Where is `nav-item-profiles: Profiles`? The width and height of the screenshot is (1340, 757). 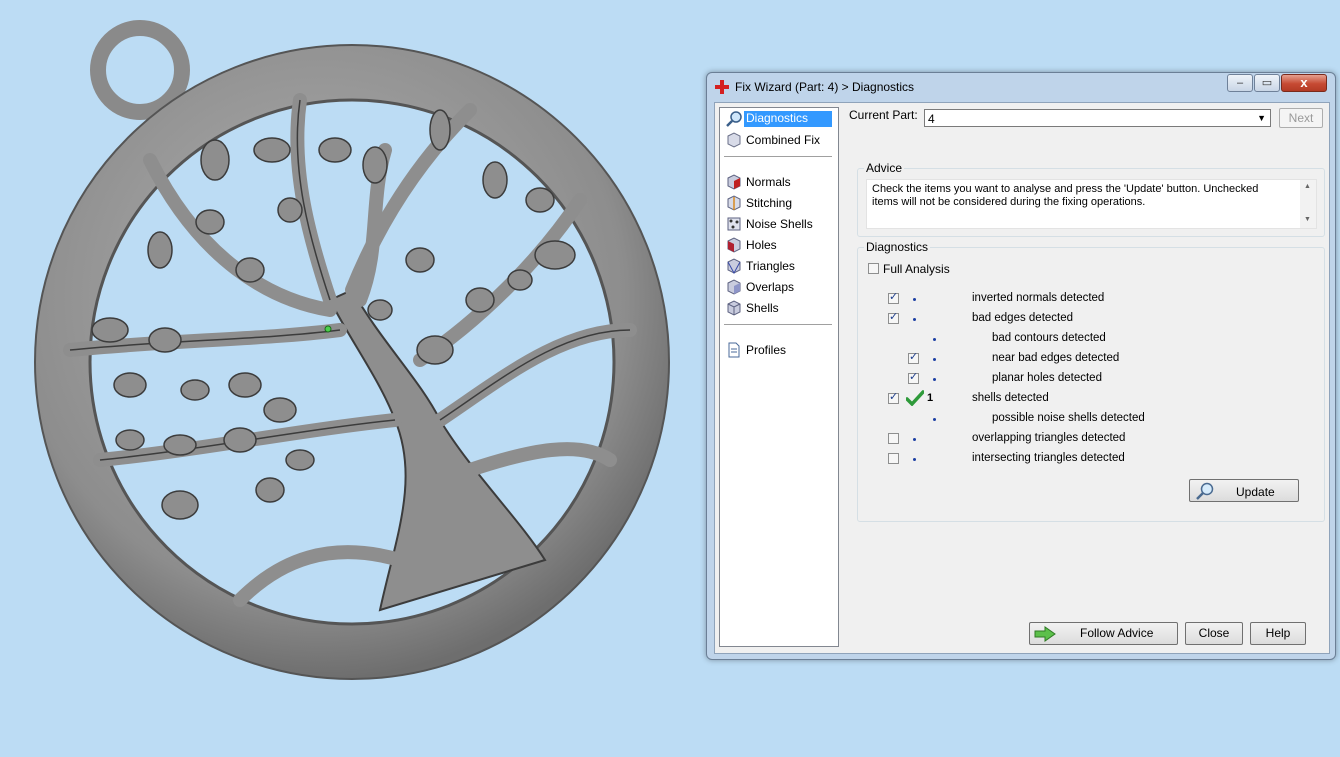 nav-item-profiles: Profiles is located at coordinates (779, 350).